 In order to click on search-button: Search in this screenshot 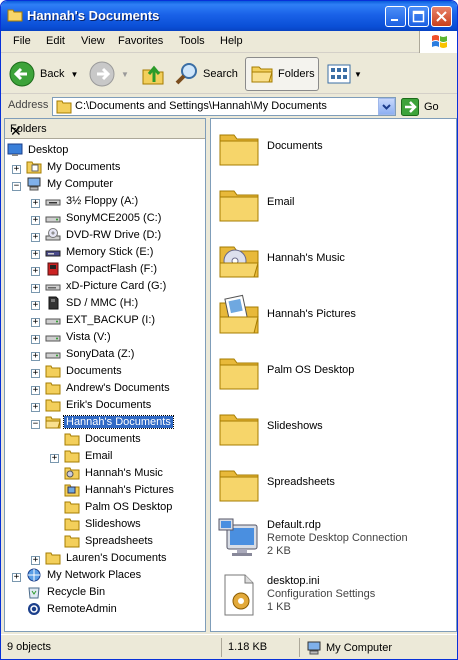, I will do `click(207, 74)`.